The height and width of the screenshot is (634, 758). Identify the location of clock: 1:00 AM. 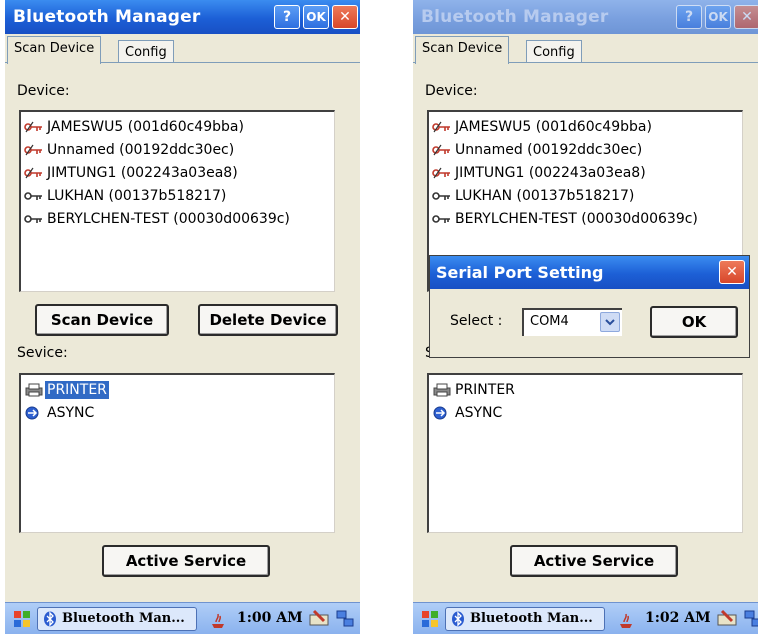
(270, 618).